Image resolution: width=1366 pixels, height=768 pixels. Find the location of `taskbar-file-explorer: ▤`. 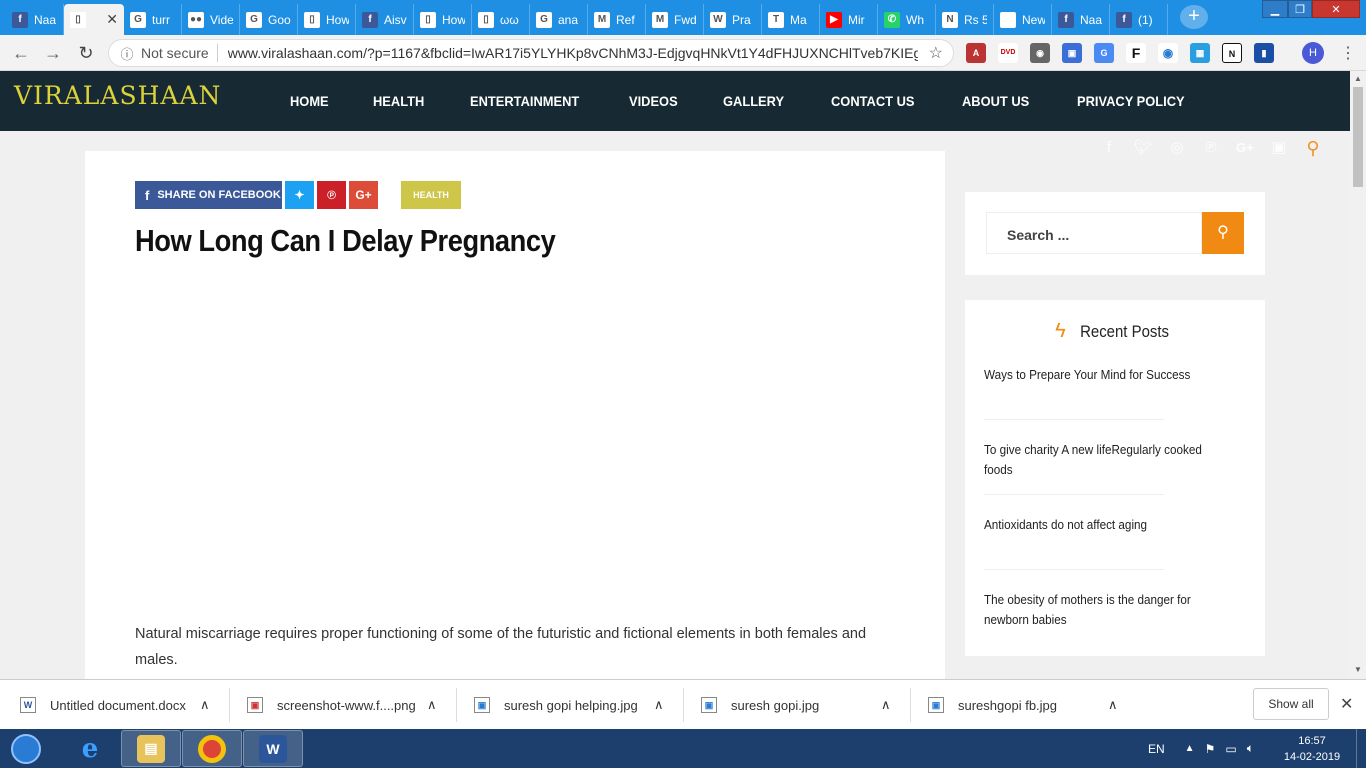

taskbar-file-explorer: ▤ is located at coordinates (151, 748).